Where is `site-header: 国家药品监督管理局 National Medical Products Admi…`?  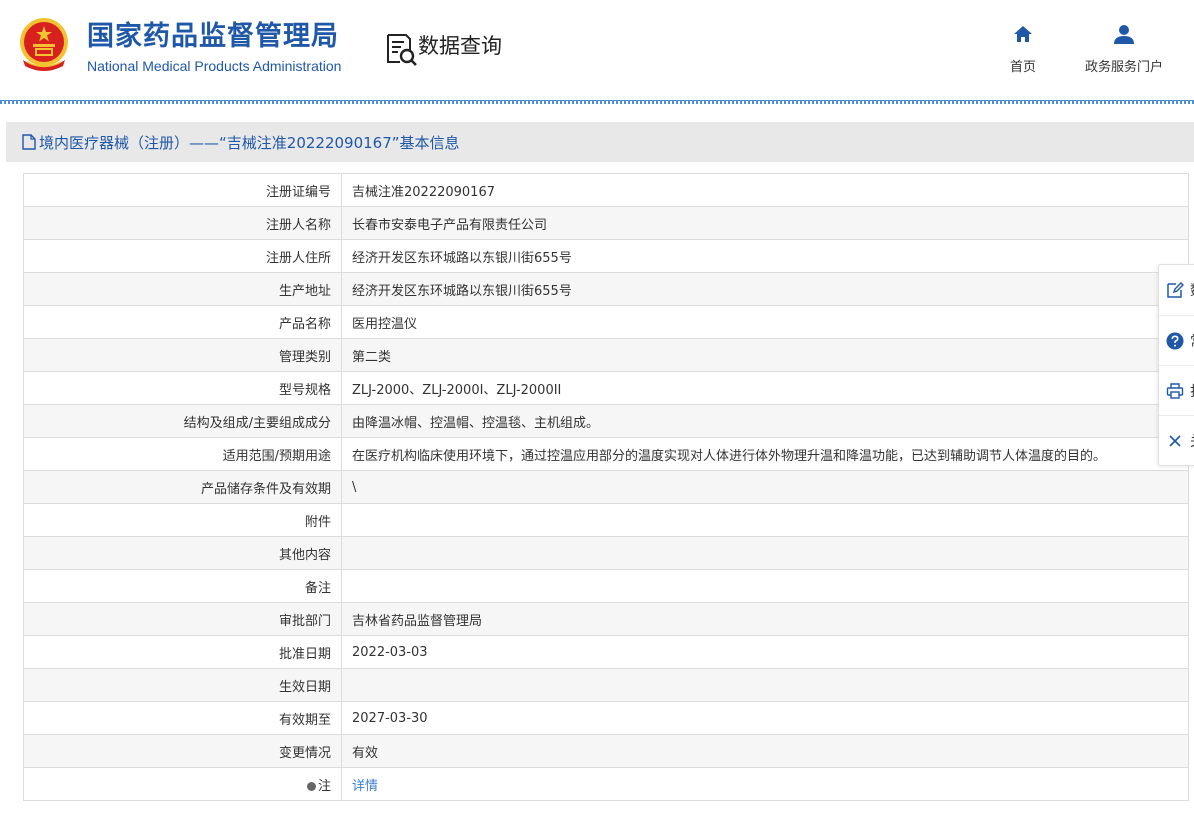
site-header: 国家药品监督管理局 National Medical Products Admi… is located at coordinates (597, 50).